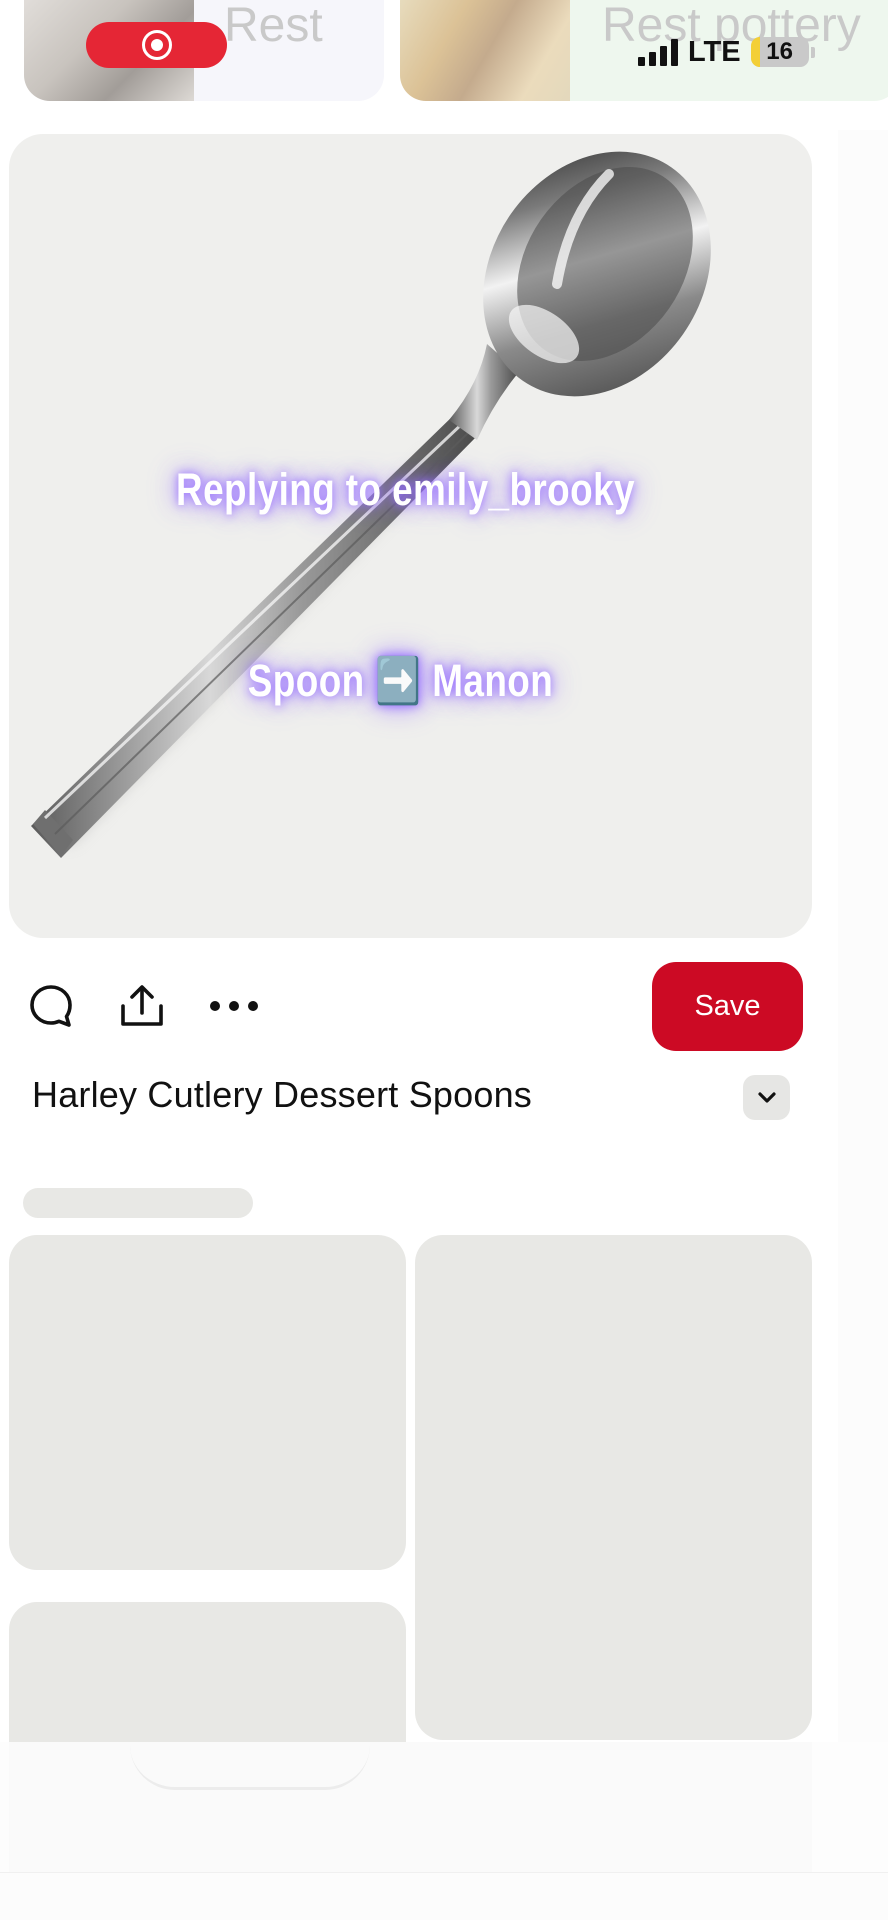 The image size is (888, 1920). I want to click on save-button: Save, so click(727, 1006).